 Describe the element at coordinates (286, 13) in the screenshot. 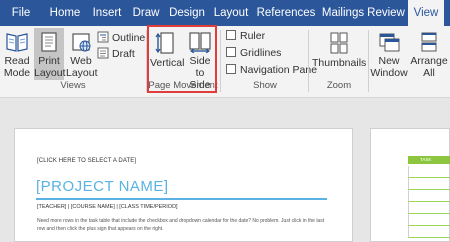

I see `tab-references: References` at that location.